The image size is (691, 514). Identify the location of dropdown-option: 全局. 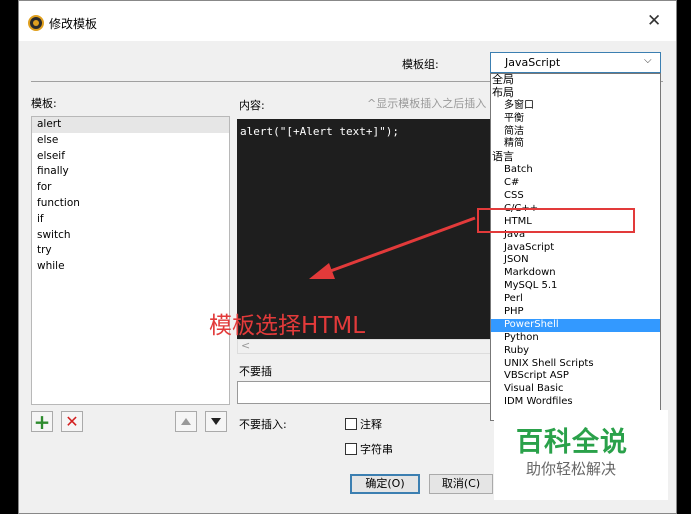
(575, 80).